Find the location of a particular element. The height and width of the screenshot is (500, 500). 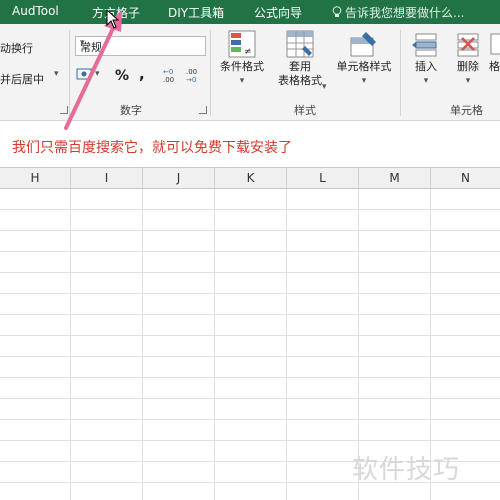

cell-styles-button: 单元格样式 ▾ is located at coordinates (364, 59).